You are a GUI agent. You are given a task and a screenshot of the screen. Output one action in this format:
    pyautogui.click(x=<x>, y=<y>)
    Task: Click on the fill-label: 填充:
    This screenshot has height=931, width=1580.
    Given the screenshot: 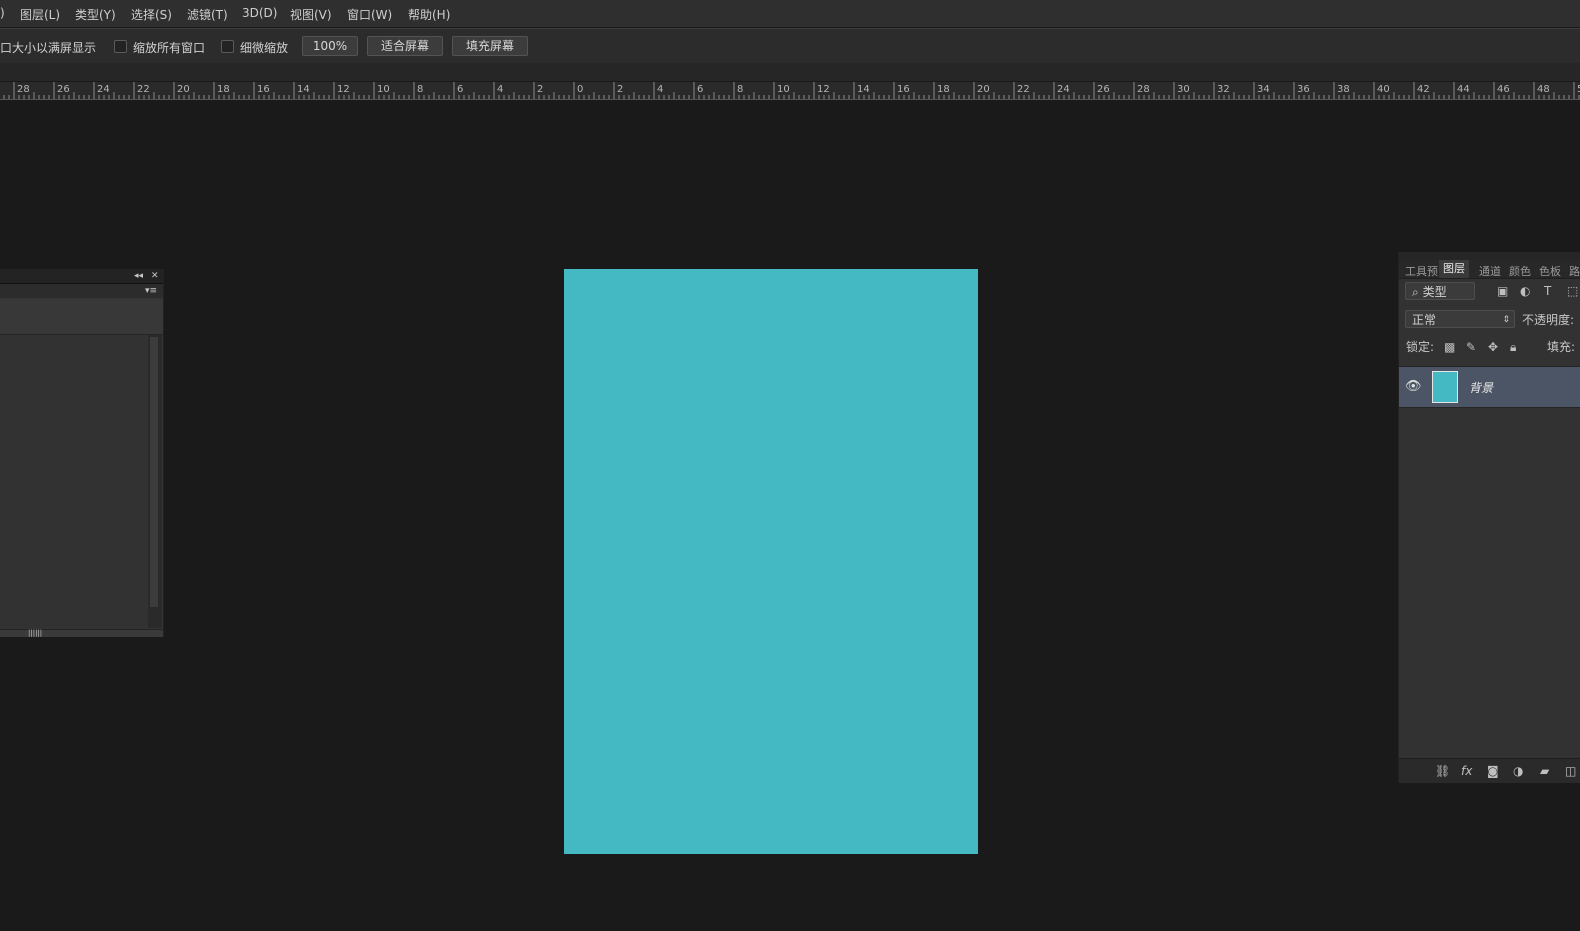 What is the action you would take?
    pyautogui.click(x=1561, y=347)
    